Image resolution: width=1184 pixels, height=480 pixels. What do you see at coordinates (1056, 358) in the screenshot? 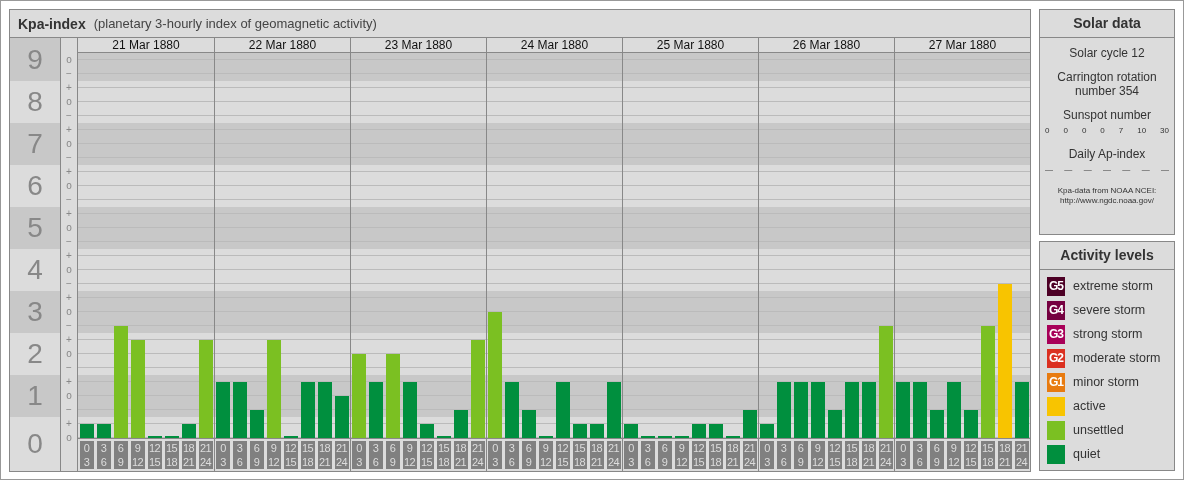
I see `storm-badge: G2` at bounding box center [1056, 358].